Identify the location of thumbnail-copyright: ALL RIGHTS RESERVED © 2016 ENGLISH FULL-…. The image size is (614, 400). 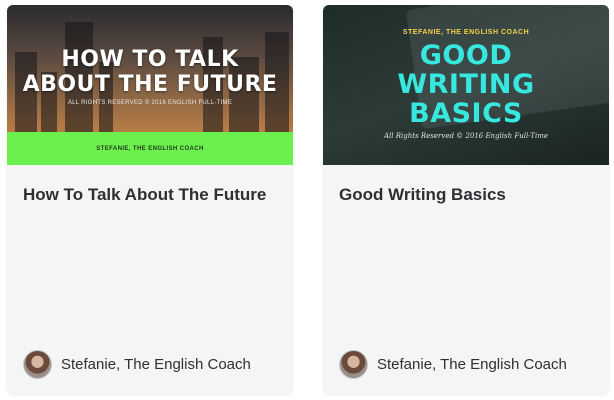
(150, 103).